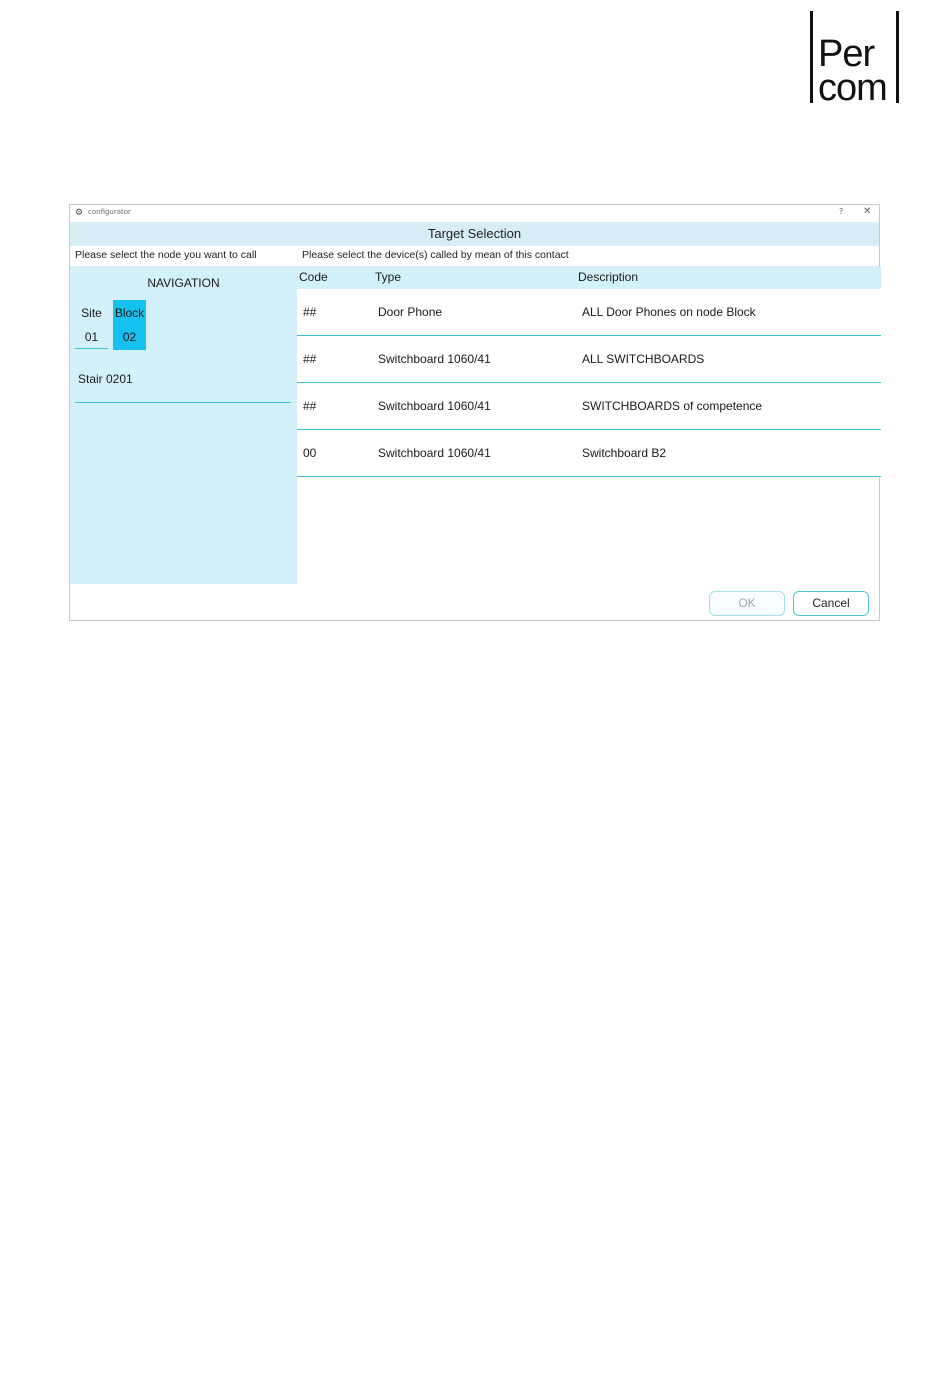 This screenshot has width=950, height=1397. I want to click on nav-item-label: Stair 0201, so click(105, 379).